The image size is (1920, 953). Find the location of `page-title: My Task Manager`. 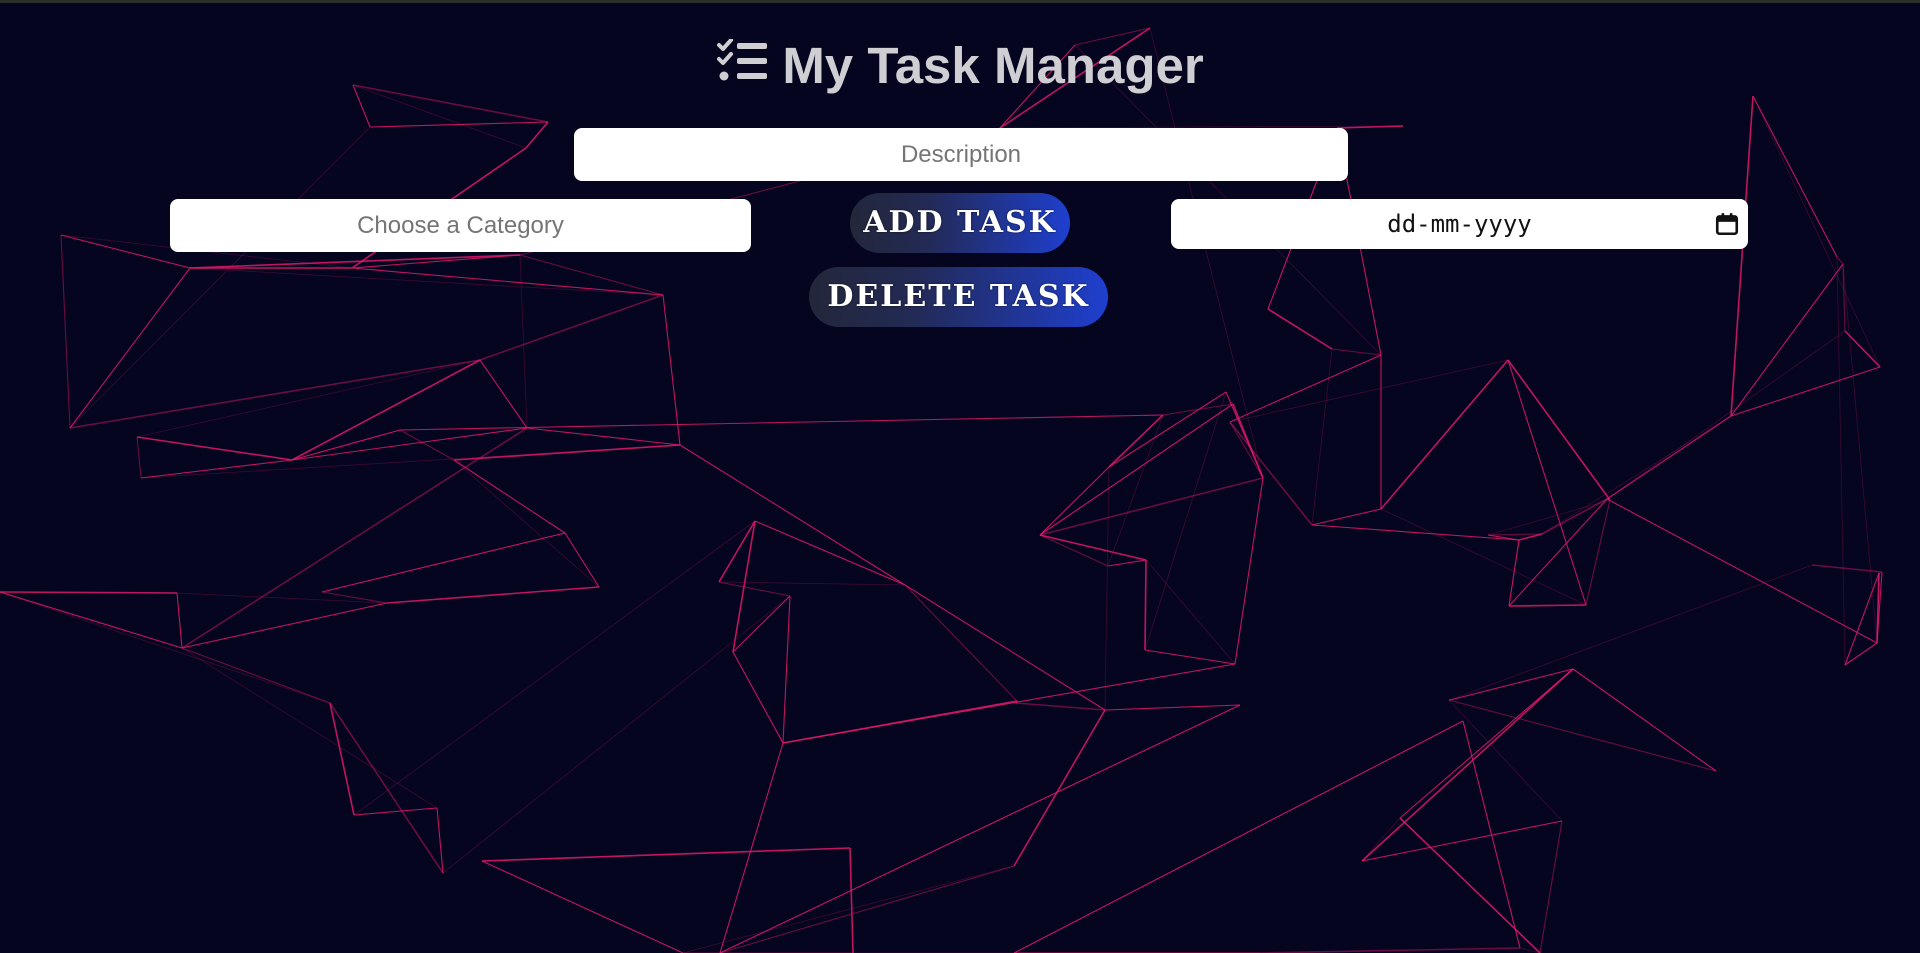

page-title: My Task Manager is located at coordinates (960, 66).